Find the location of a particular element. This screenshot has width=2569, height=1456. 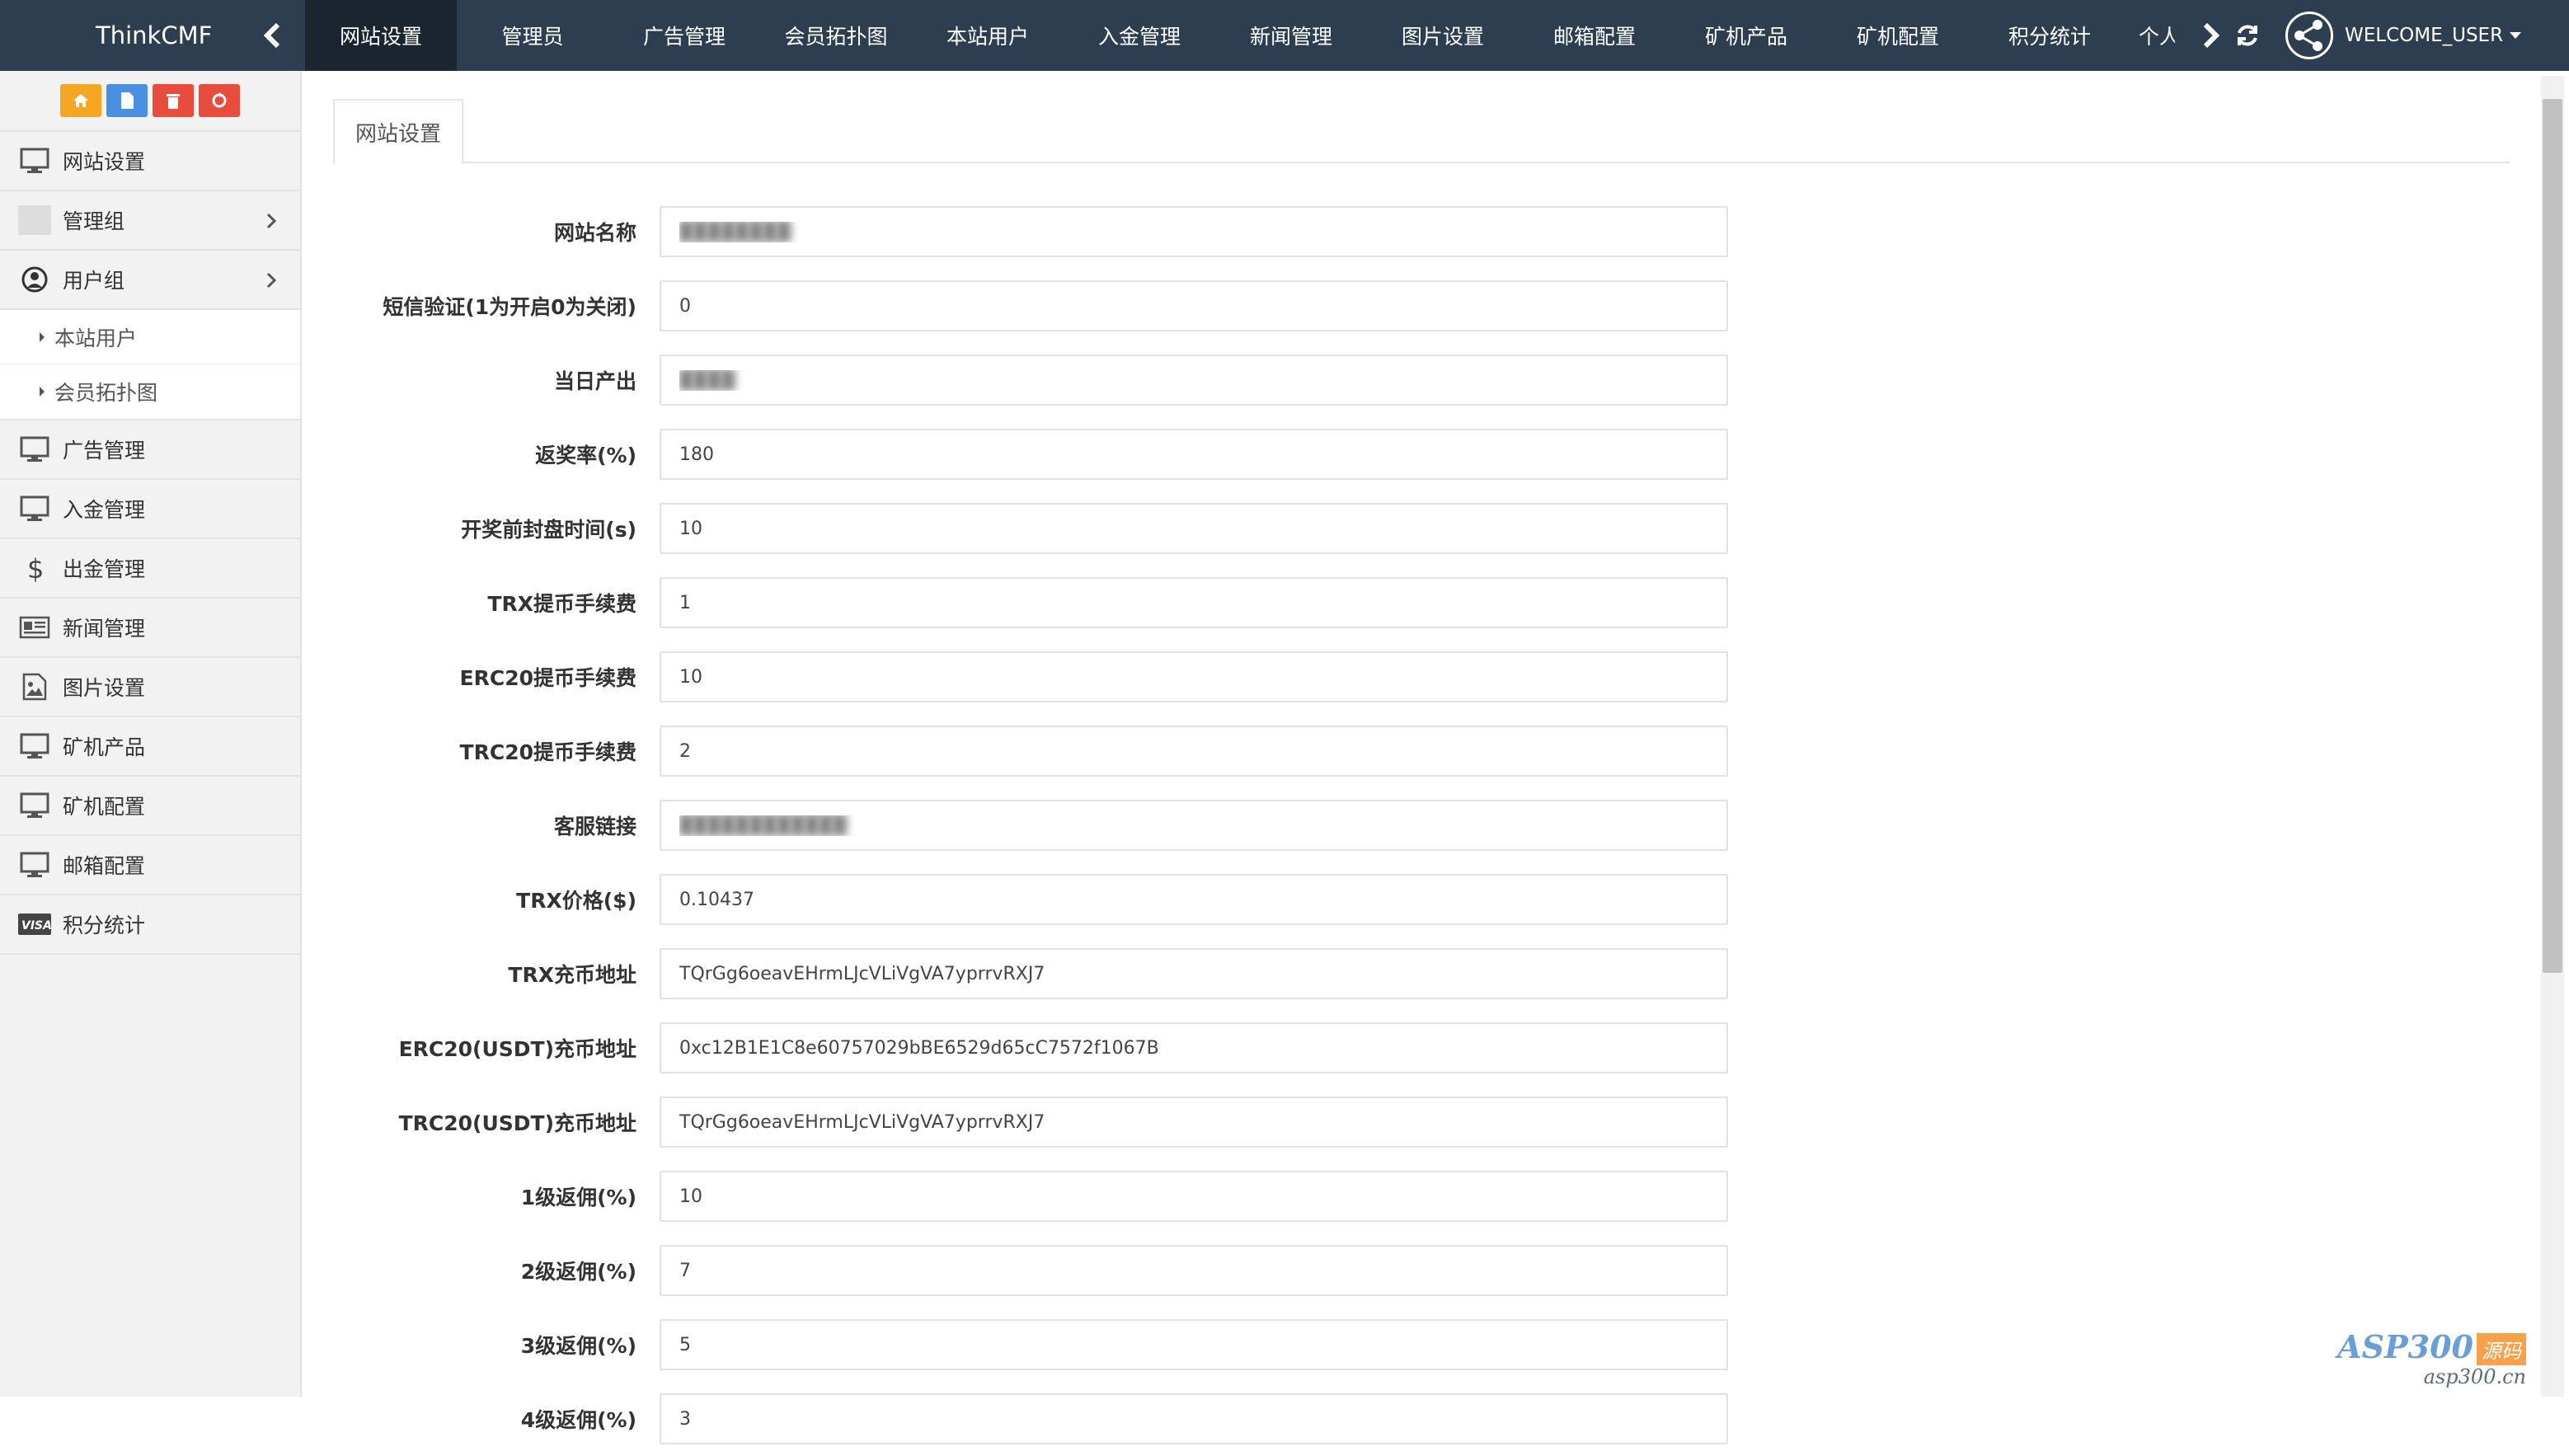

trc20-fee-input is located at coordinates (1194, 751).